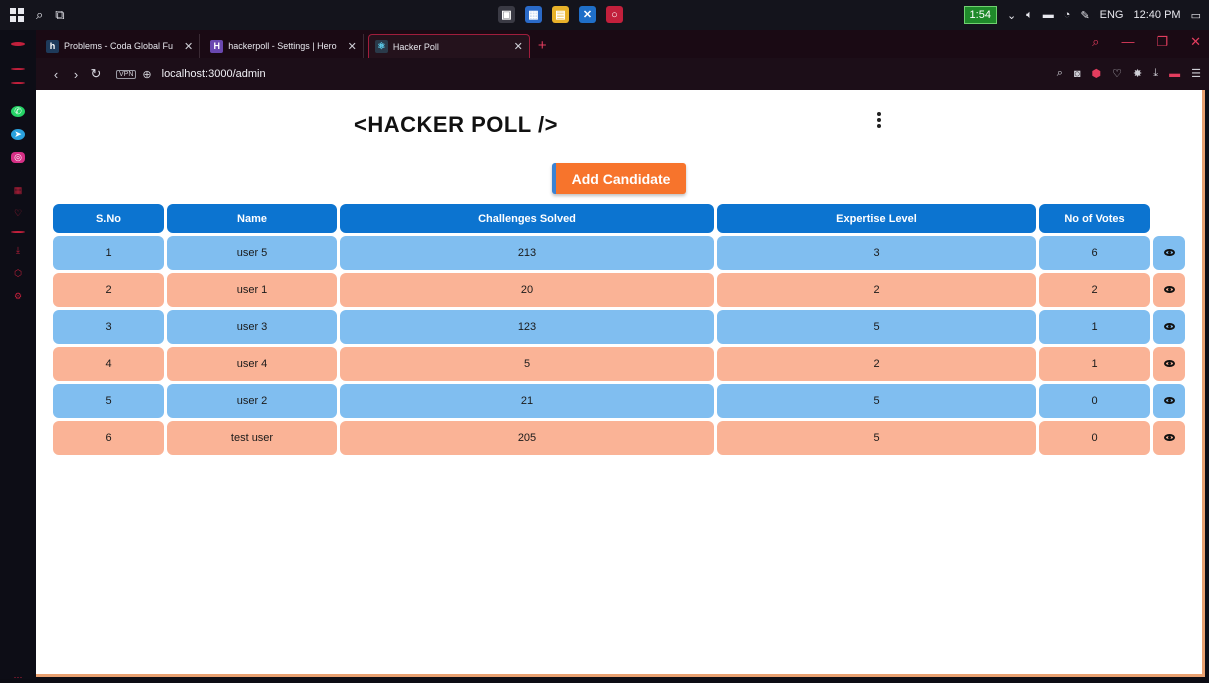 This screenshot has height=683, width=1209. What do you see at coordinates (18, 190) in the screenshot?
I see `apps-icon: ▦` at bounding box center [18, 190].